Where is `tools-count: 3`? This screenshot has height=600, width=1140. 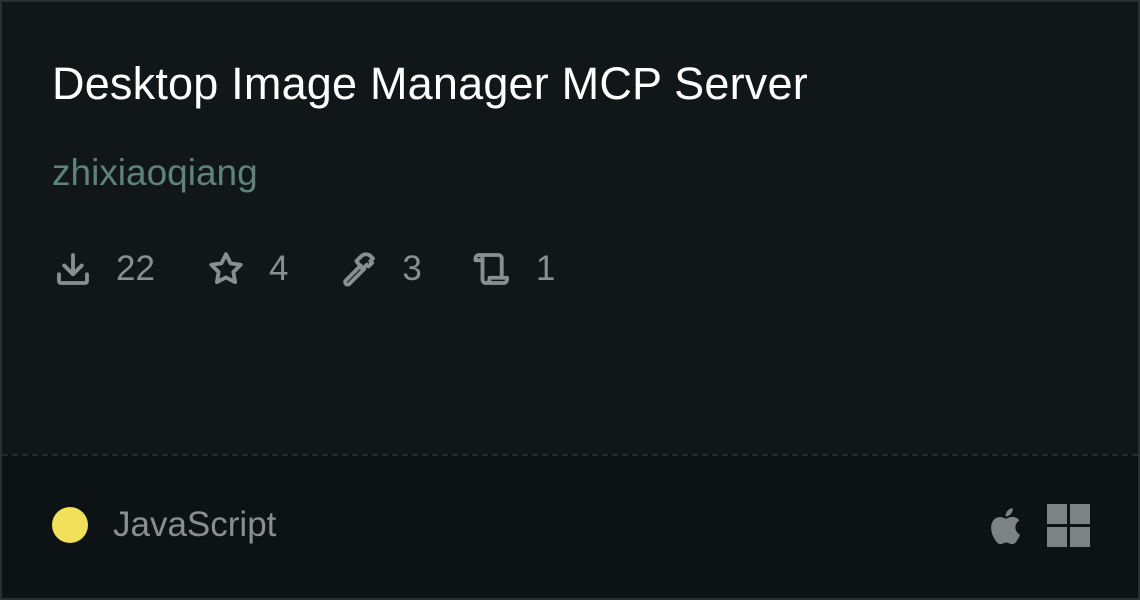 tools-count: 3 is located at coordinates (412, 268).